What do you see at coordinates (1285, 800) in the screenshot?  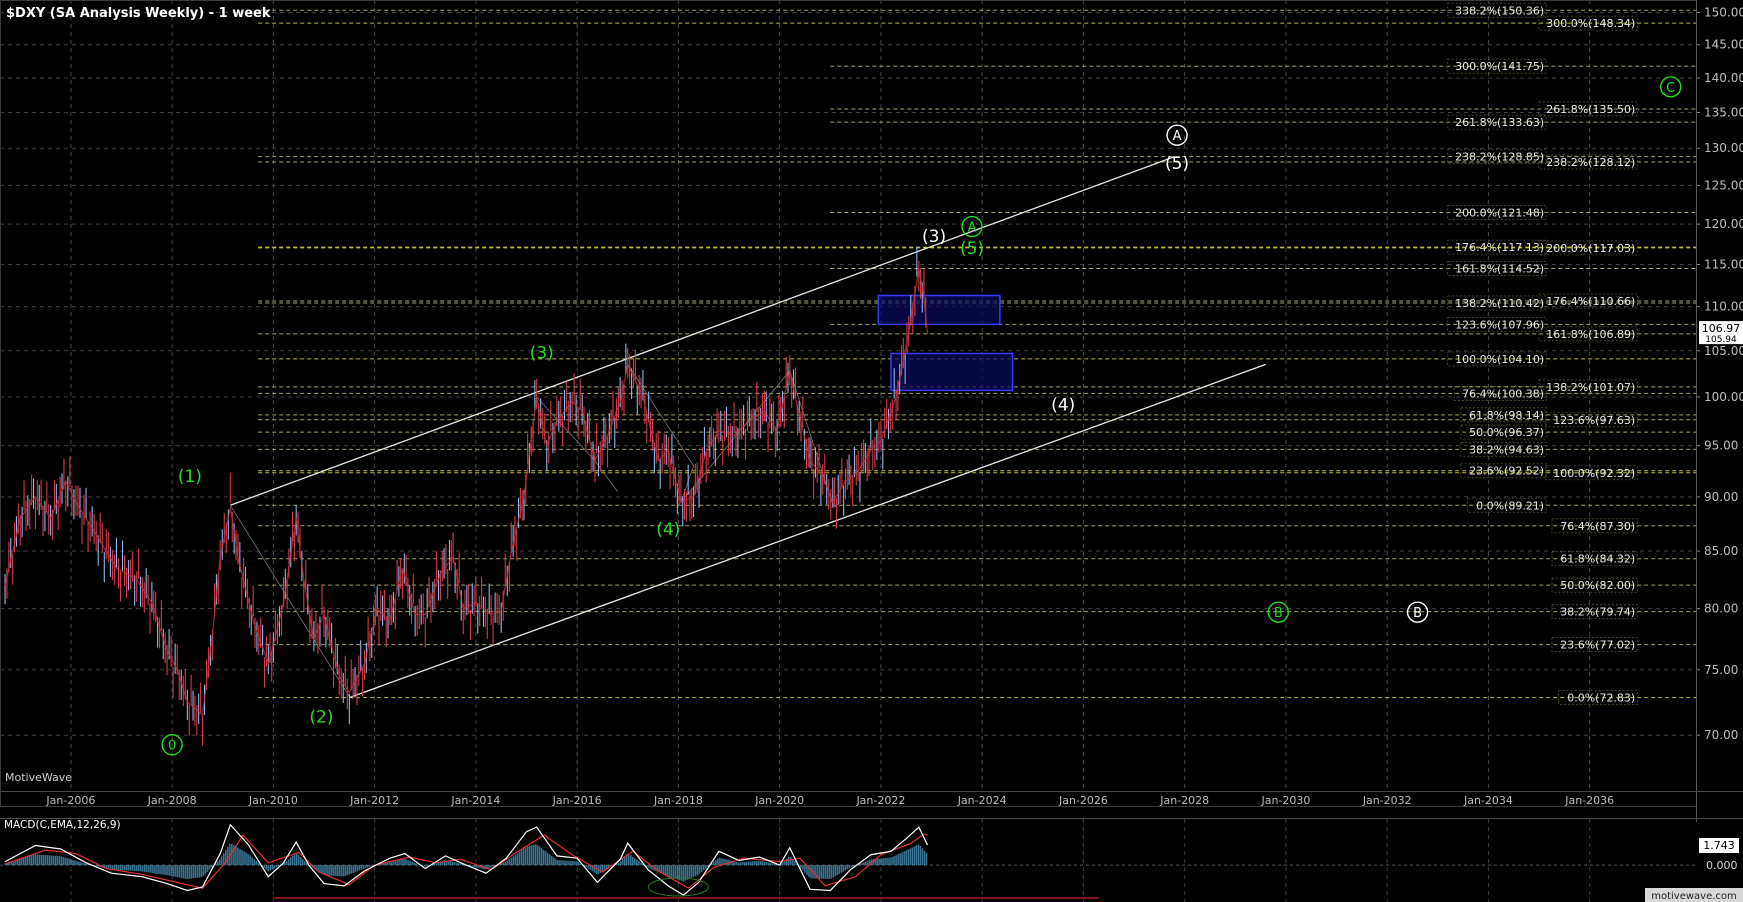 I see `x-tick-label: Jan-2030` at bounding box center [1285, 800].